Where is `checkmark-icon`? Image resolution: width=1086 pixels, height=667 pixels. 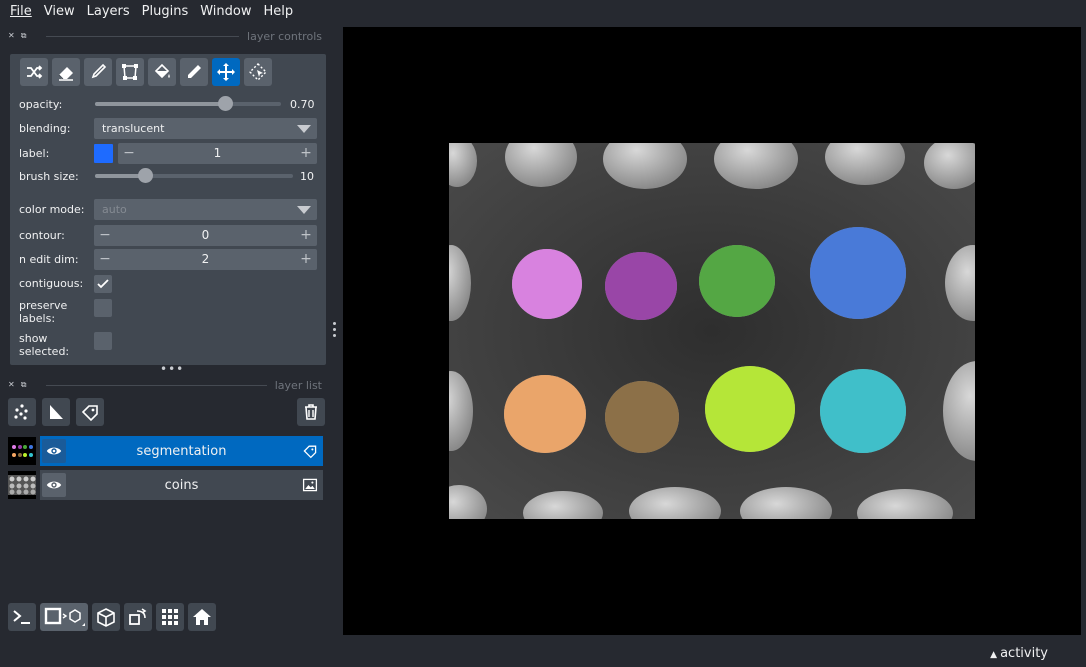 checkmark-icon is located at coordinates (103, 284).